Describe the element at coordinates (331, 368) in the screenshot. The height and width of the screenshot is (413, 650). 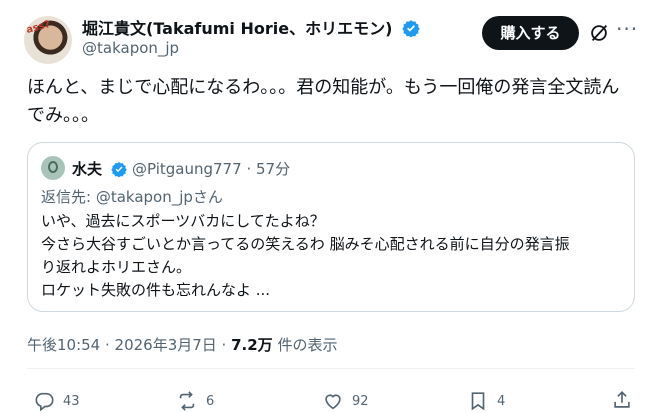
I see `divider` at that location.